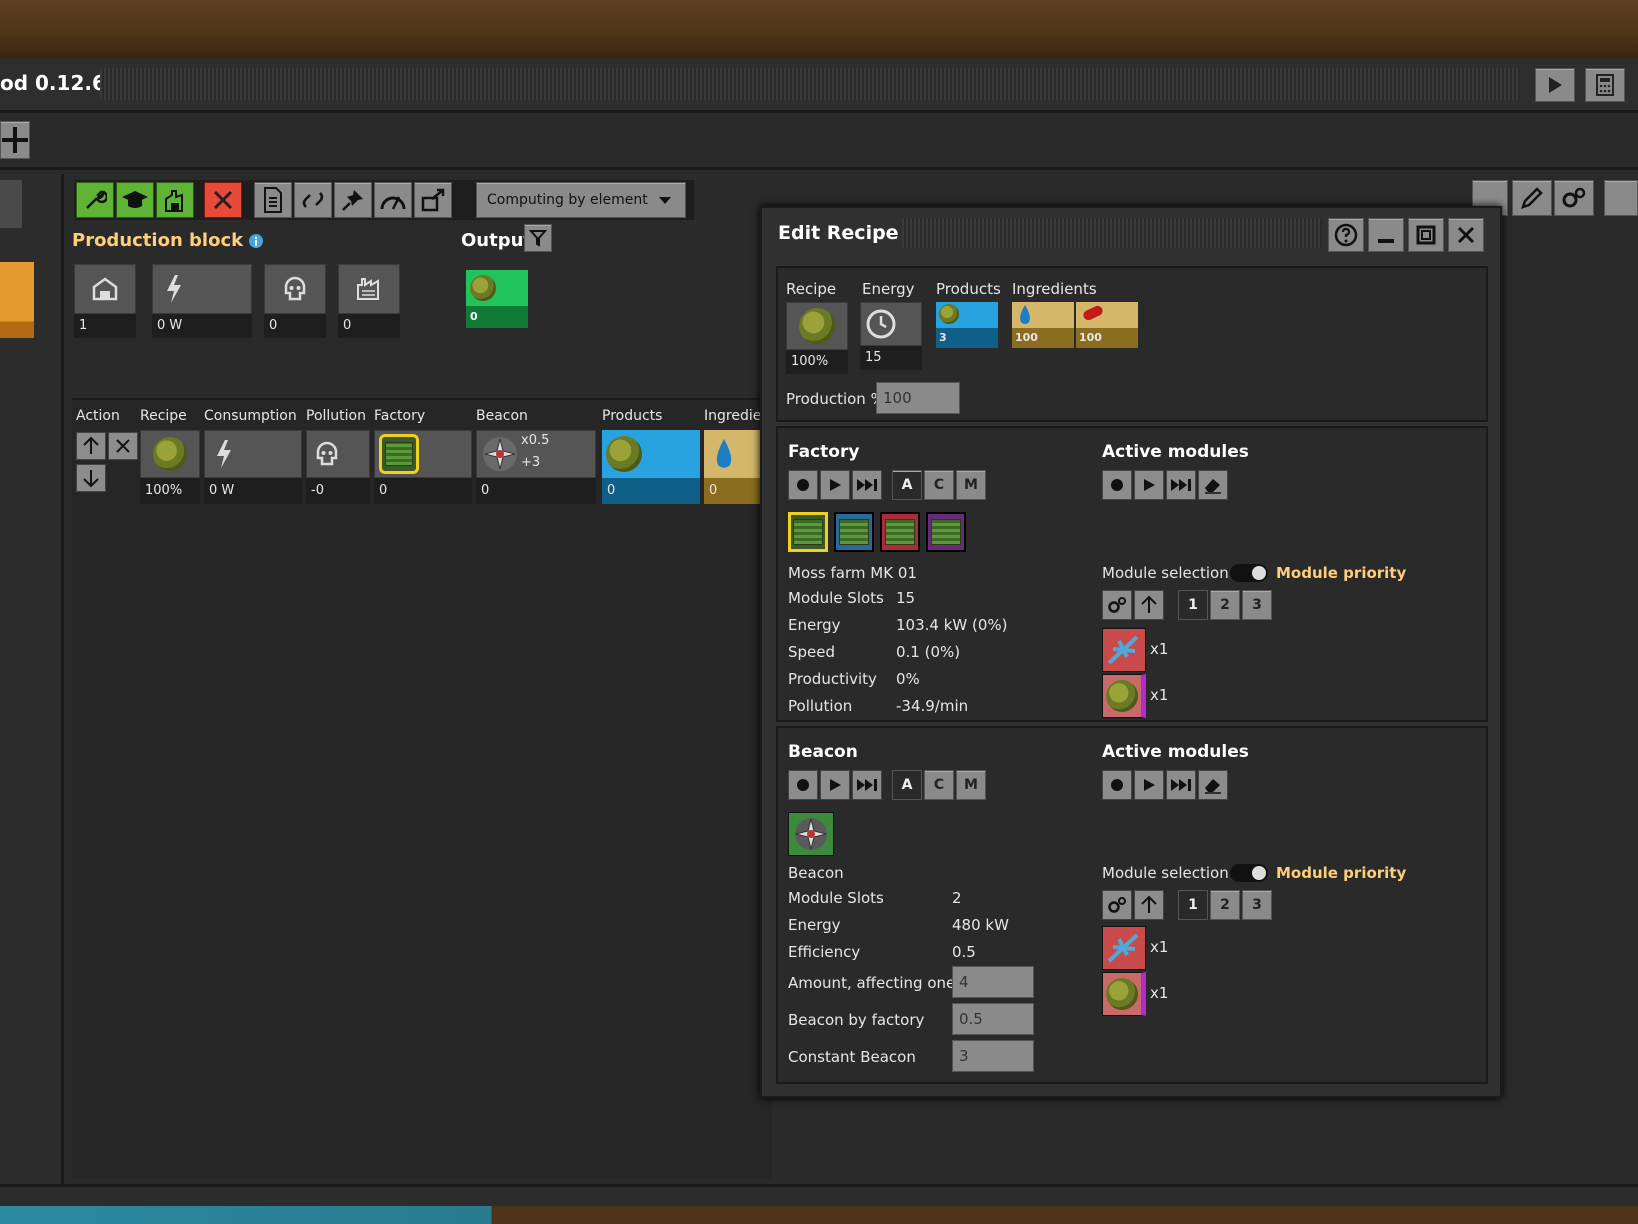 The image size is (1638, 1224). What do you see at coordinates (733, 468) in the screenshot?
I see `row-ingredients-cell: 0` at bounding box center [733, 468].